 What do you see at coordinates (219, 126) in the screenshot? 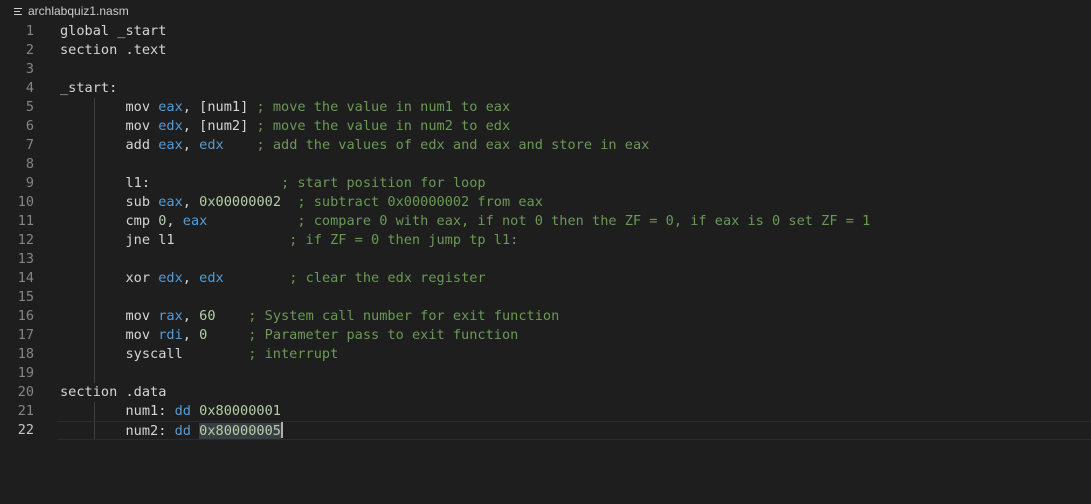
I see `code-token: , [num2]` at bounding box center [219, 126].